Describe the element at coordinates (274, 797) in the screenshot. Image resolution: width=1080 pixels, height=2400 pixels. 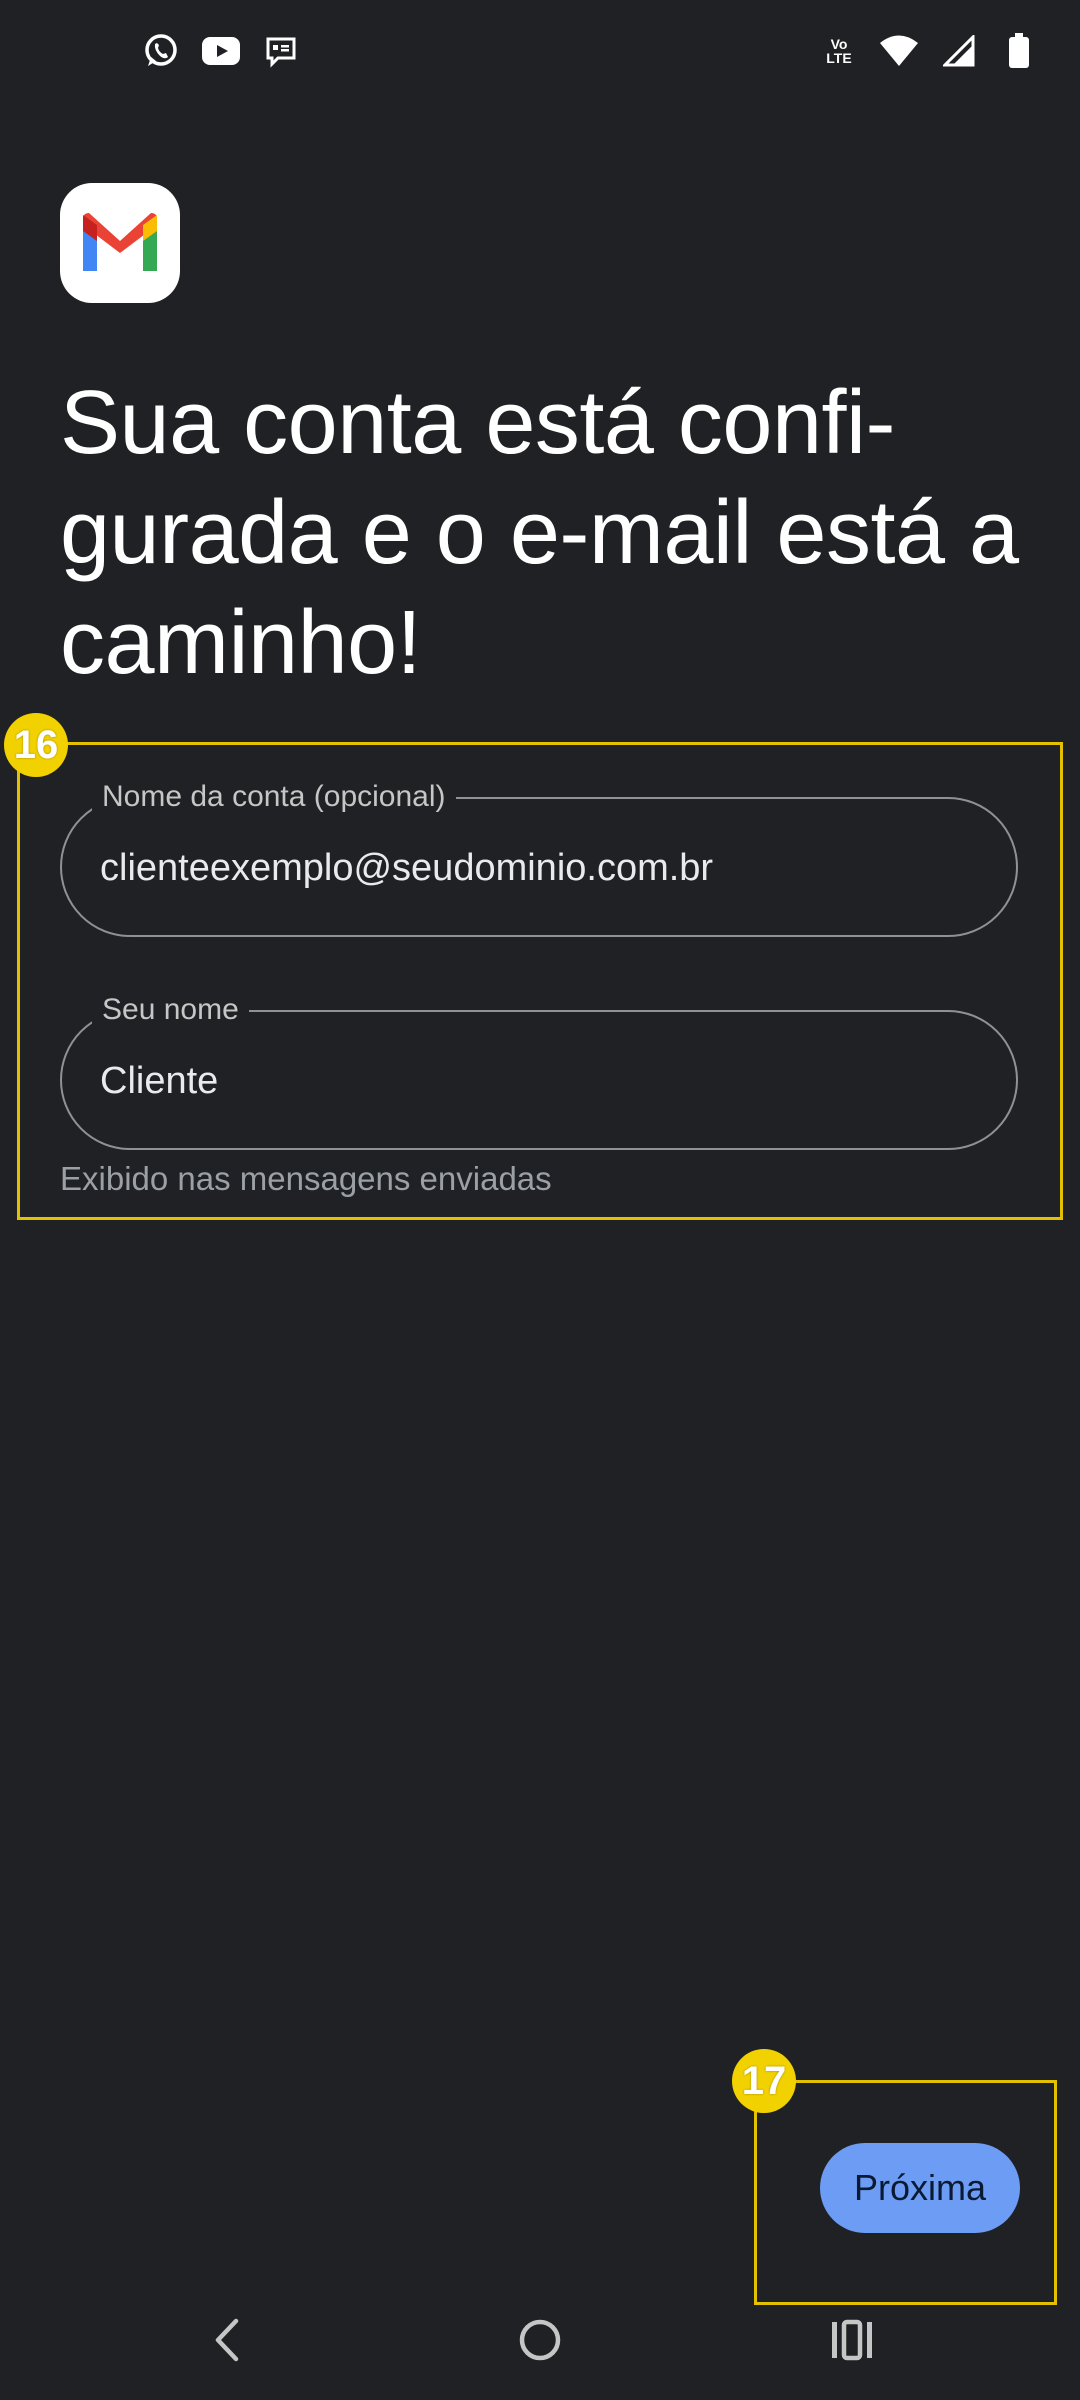
I see `account-name-label: Nome da conta (opcional)` at that location.